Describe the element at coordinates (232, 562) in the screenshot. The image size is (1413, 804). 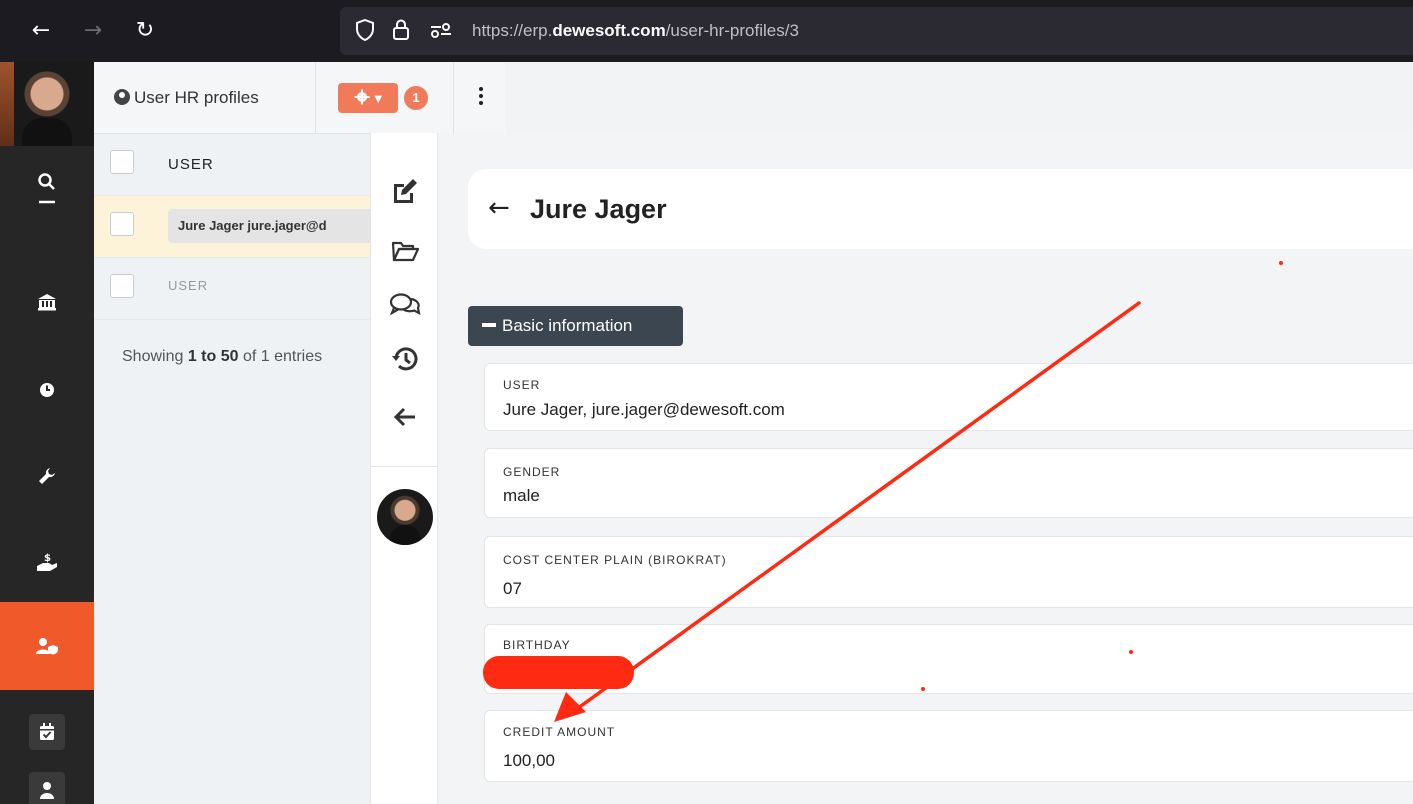
I see `list-body-bg` at that location.